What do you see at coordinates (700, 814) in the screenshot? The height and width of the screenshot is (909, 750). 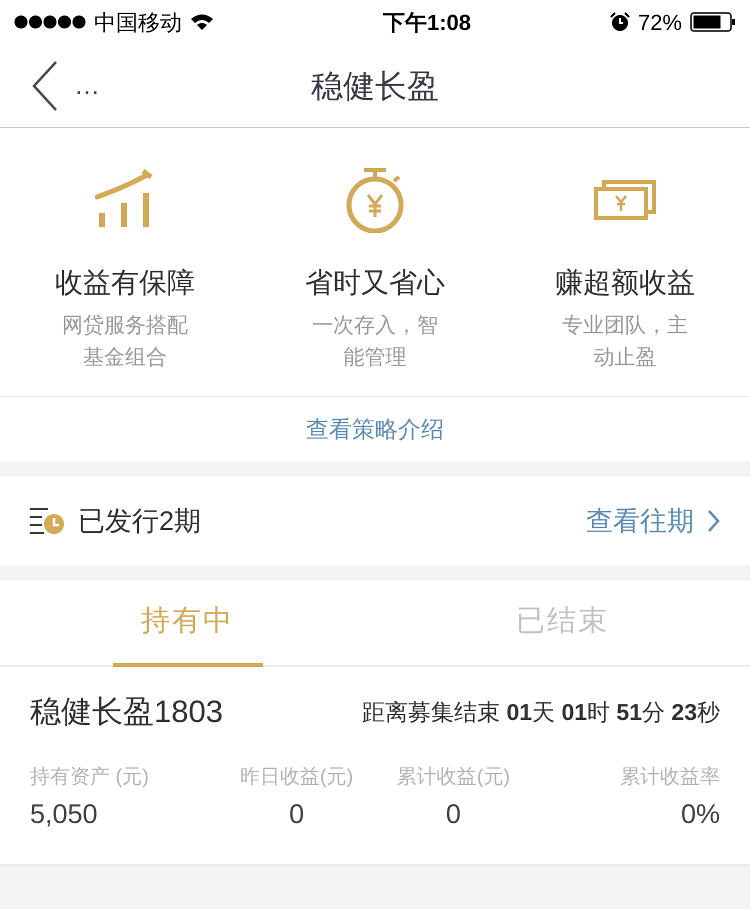 I see `stat-value: 0%` at bounding box center [700, 814].